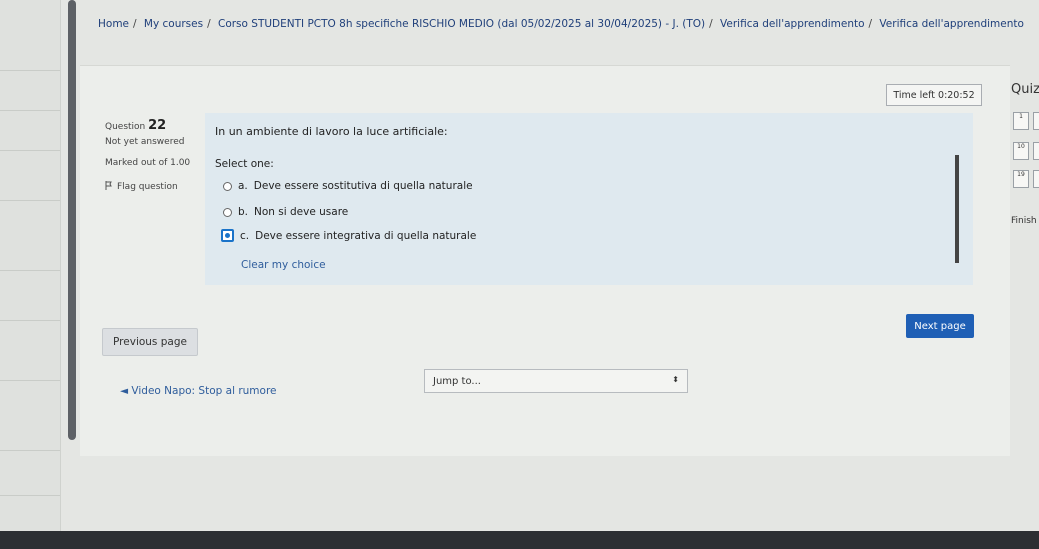 Image resolution: width=1039 pixels, height=549 pixels. I want to click on quiz-nav-number: 10, so click(1021, 146).